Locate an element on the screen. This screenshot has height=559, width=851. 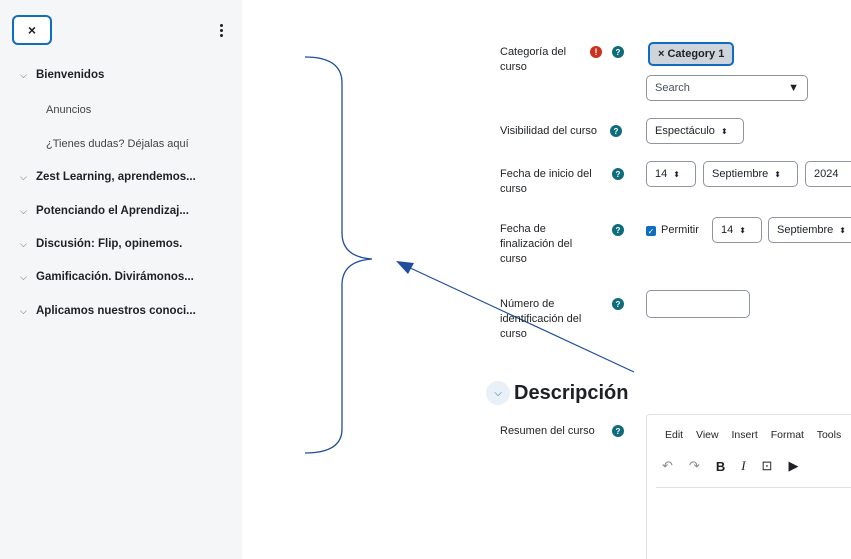
start-date-label: Fecha de inicio del curso is located at coordinates (546, 181).